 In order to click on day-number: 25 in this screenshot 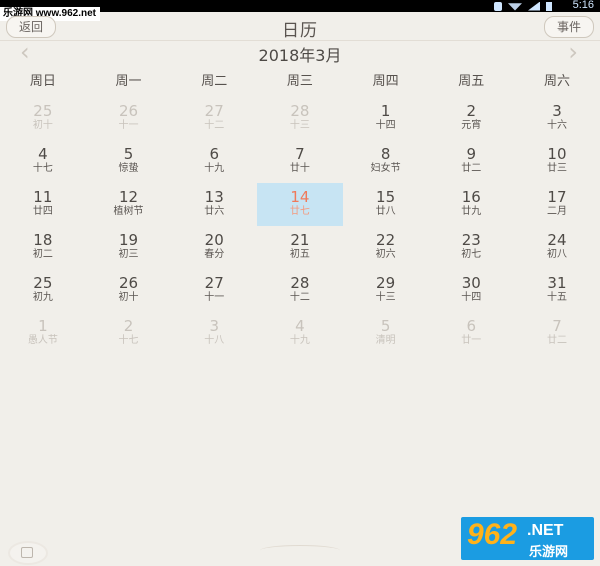, I will do `click(43, 111)`.